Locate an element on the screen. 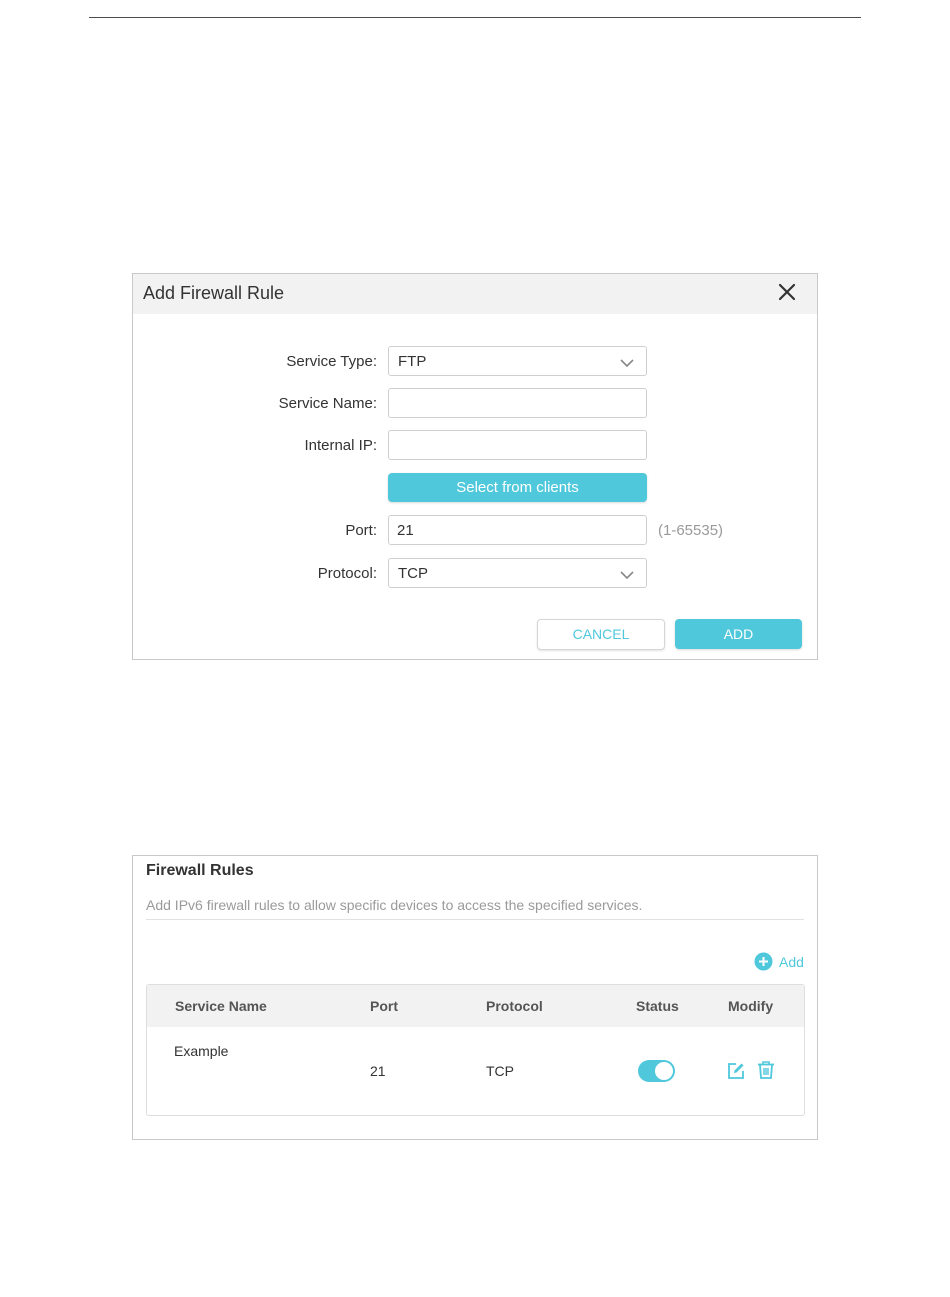 This screenshot has width=950, height=1297. column-header-modify: Modify is located at coordinates (751, 1006).